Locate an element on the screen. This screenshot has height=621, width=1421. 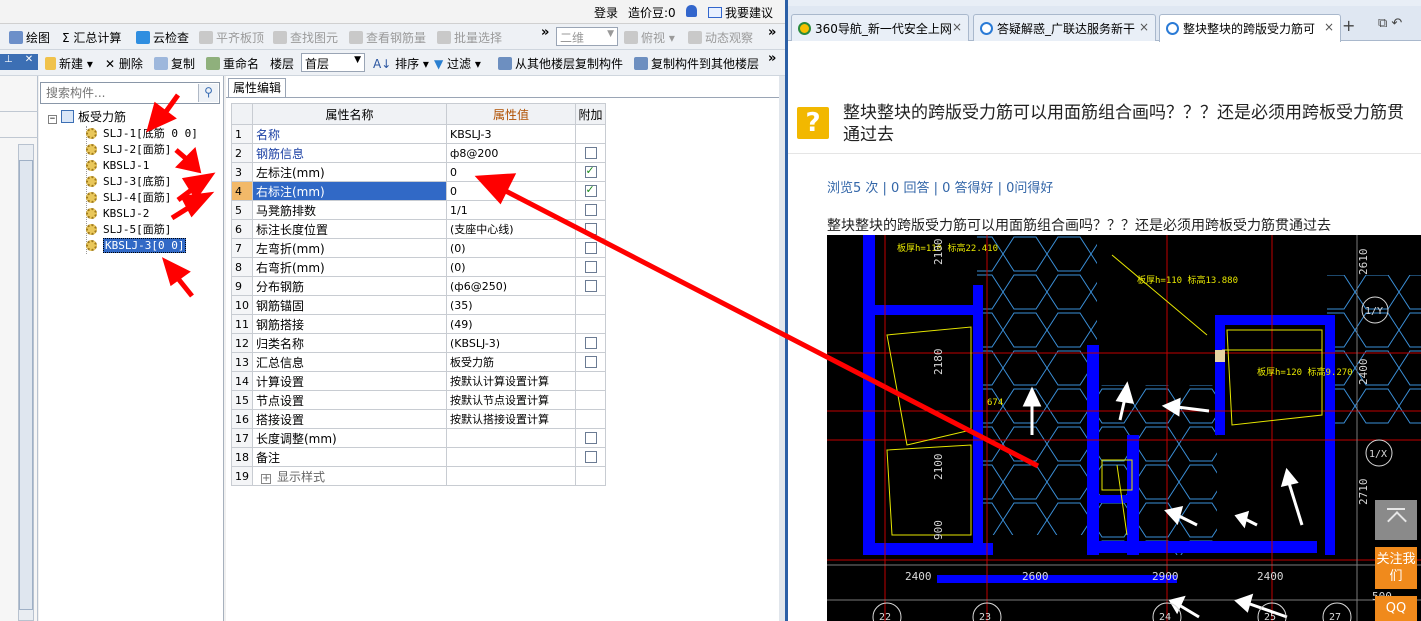
sum-calc-button: Σ 汇总计算 is located at coordinates (91, 37).